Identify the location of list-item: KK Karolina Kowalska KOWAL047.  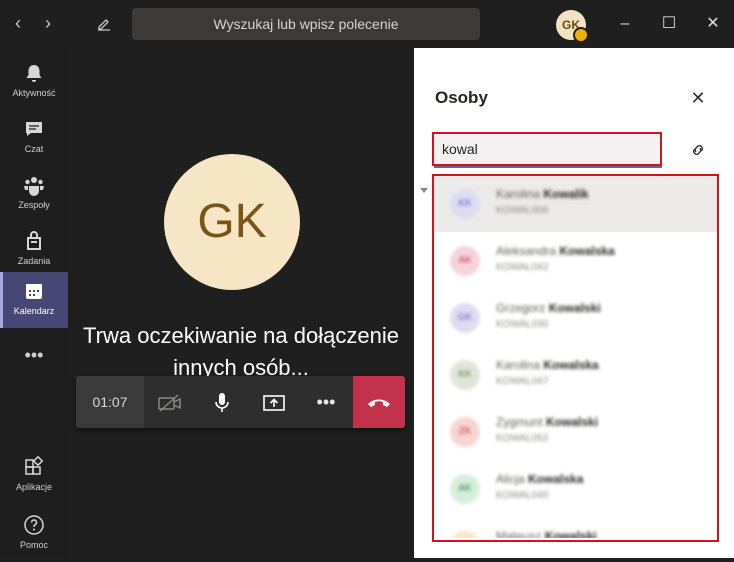
(575, 375).